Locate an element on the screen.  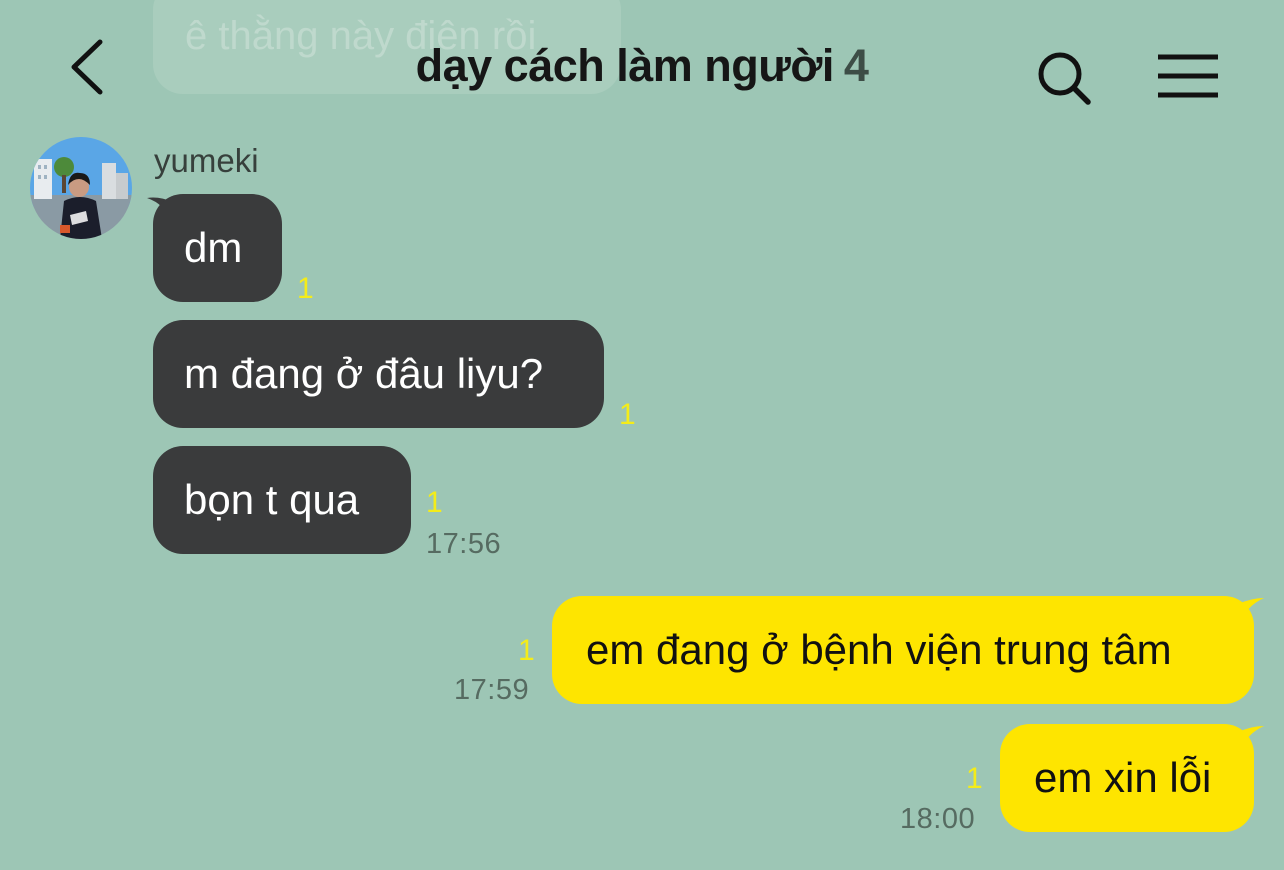
hamburger-menu-icon is located at coordinates (1188, 76).